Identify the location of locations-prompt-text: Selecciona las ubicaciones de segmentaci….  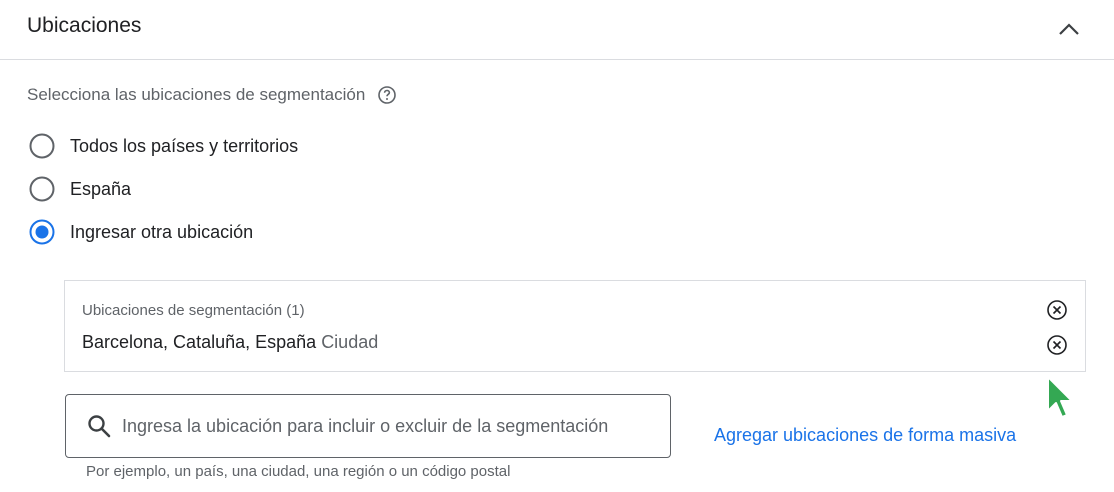
(196, 94).